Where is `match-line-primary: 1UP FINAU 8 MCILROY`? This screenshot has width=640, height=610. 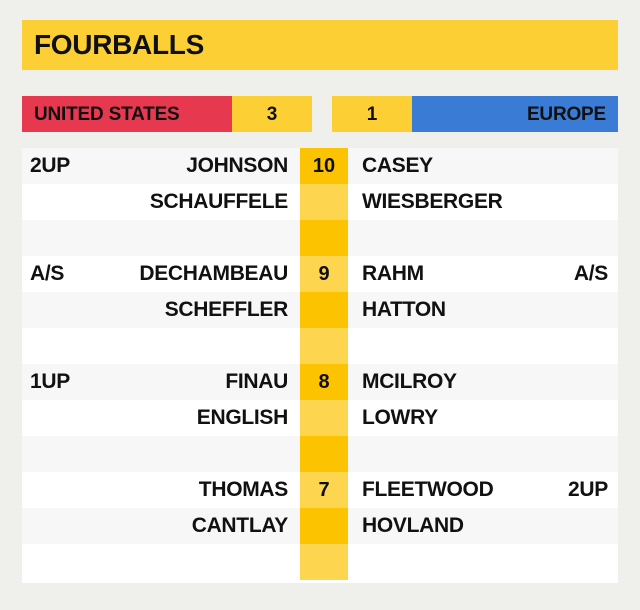 match-line-primary: 1UP FINAU 8 MCILROY is located at coordinates (320, 382).